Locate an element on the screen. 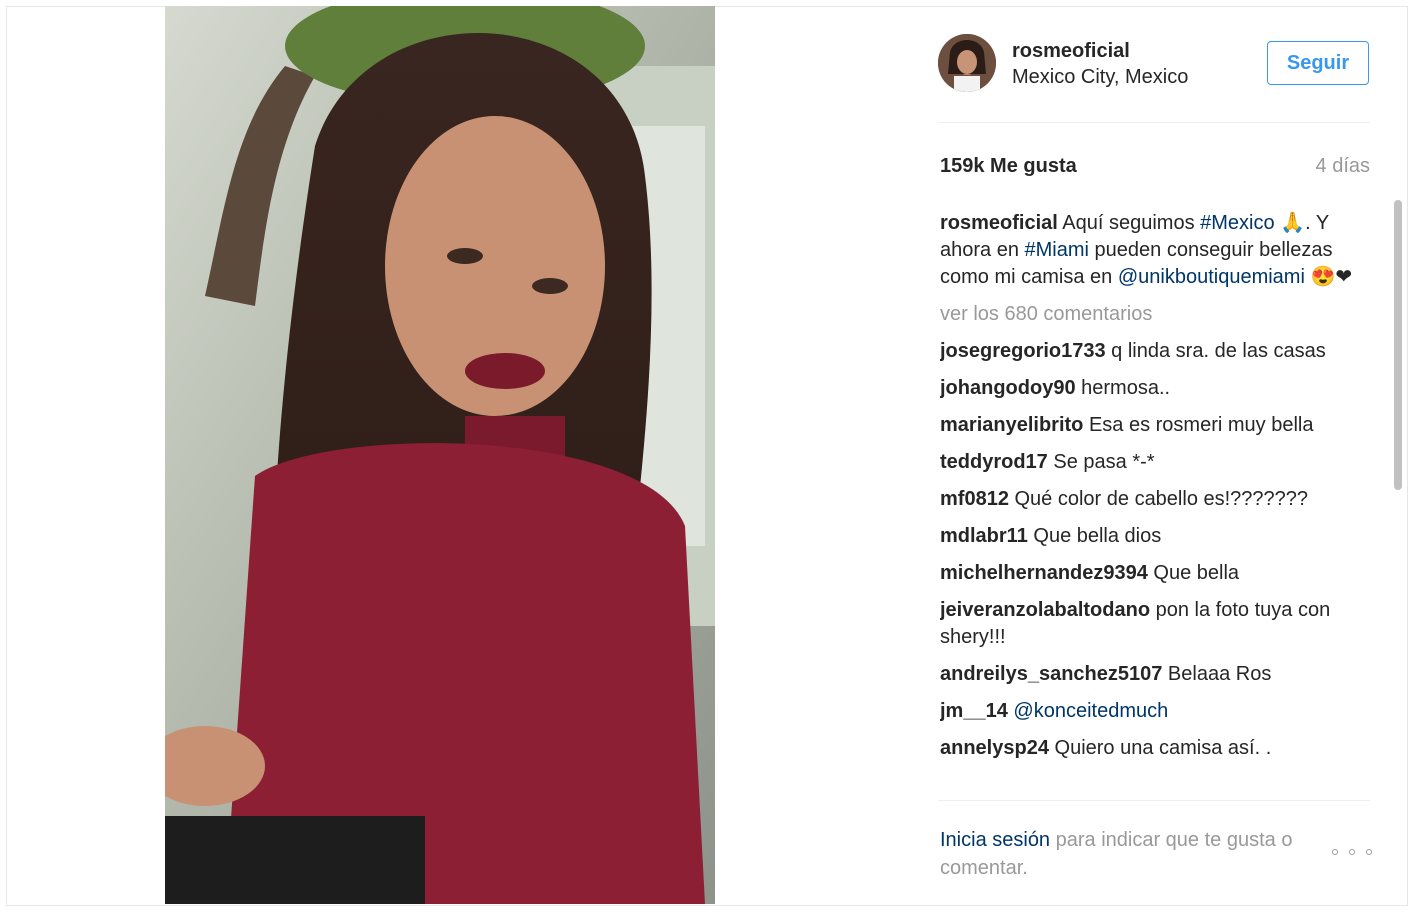 This screenshot has height=912, width=1414. comment-username: annelysp24 is located at coordinates (994, 748).